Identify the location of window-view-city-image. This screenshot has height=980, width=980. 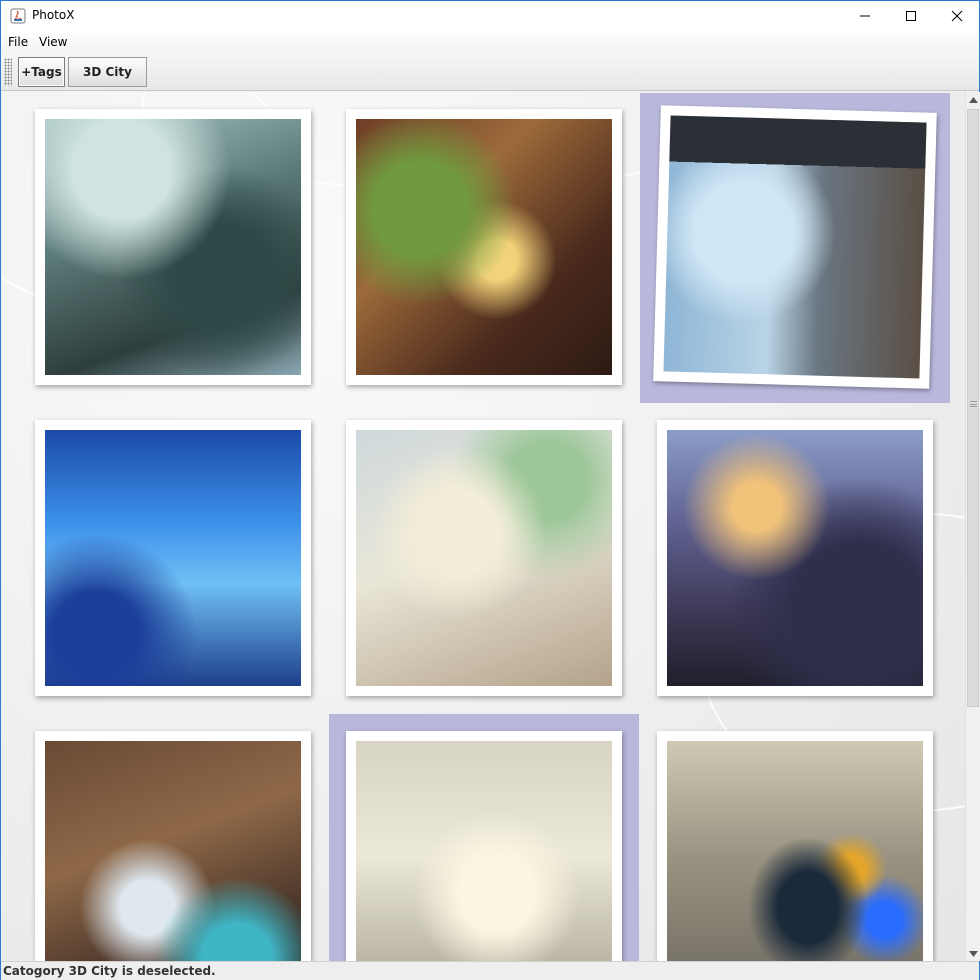
(795, 247).